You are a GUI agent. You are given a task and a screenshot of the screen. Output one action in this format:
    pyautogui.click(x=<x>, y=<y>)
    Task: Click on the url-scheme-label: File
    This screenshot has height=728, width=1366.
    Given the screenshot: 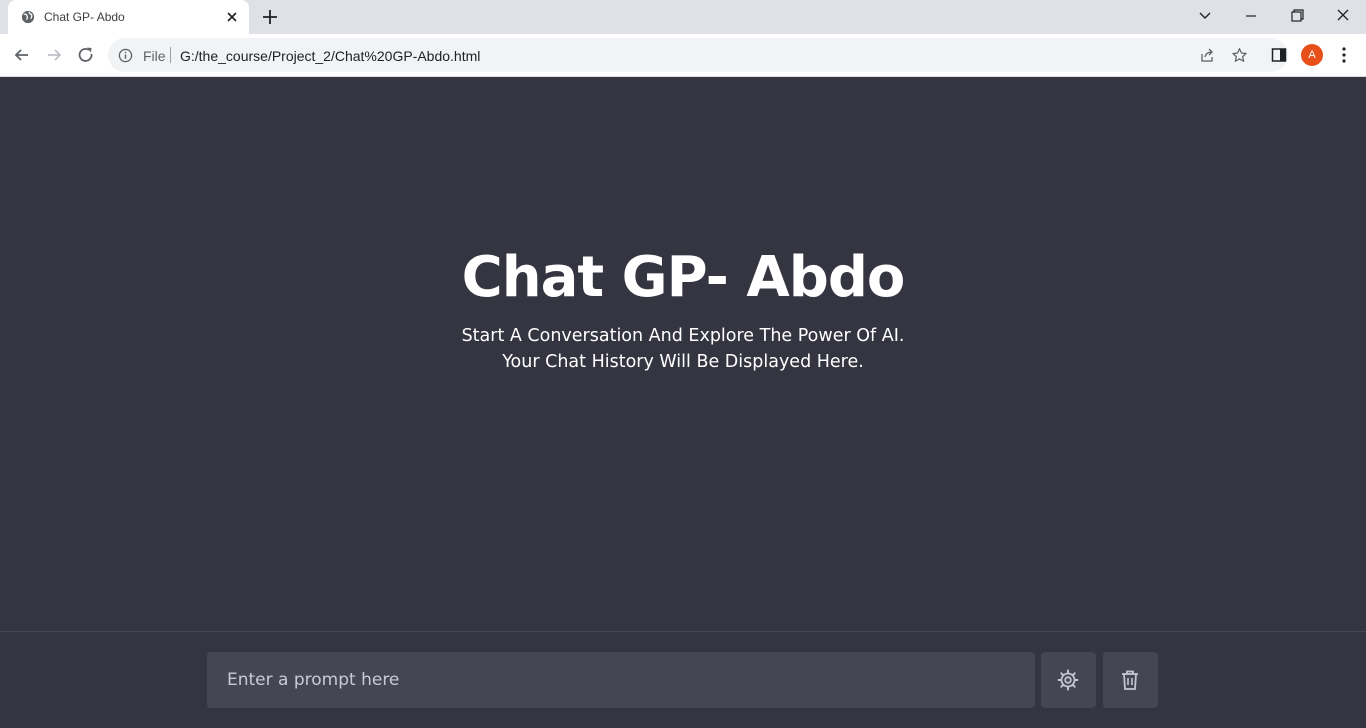 What is the action you would take?
    pyautogui.click(x=154, y=56)
    